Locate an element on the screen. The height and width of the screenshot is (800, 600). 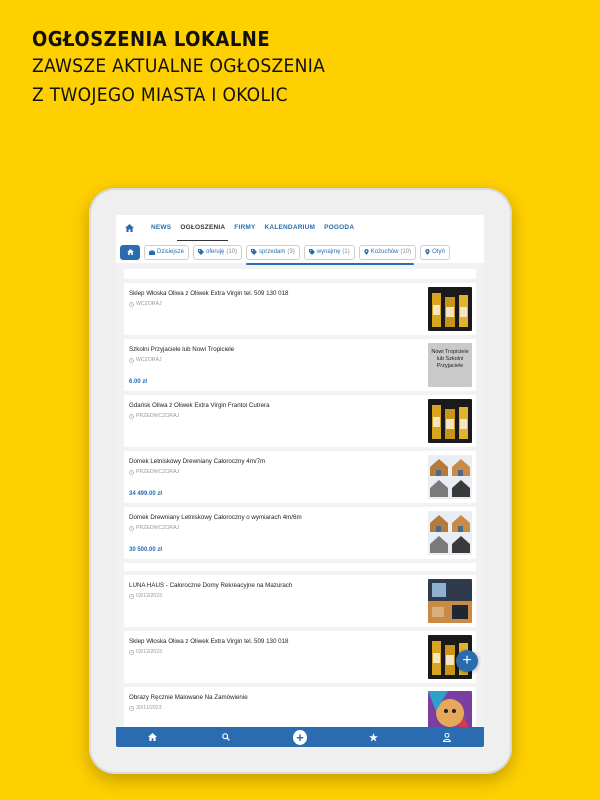
filter-label: sprzedam is located at coordinates (272, 252).